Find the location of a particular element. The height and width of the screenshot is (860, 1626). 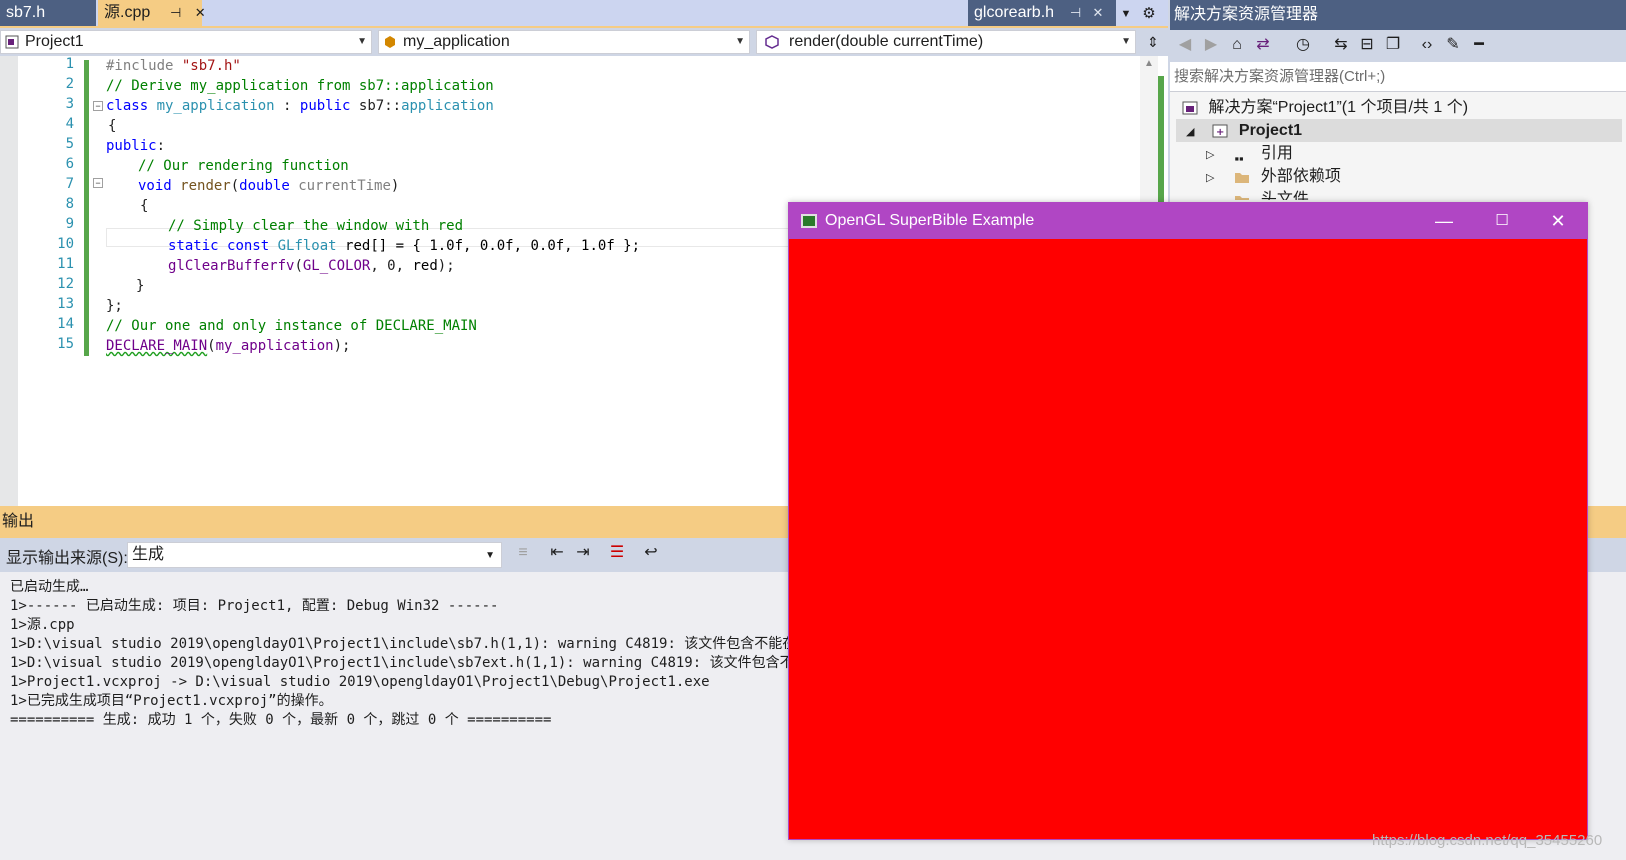

line-number: 7 is located at coordinates (69, 184).